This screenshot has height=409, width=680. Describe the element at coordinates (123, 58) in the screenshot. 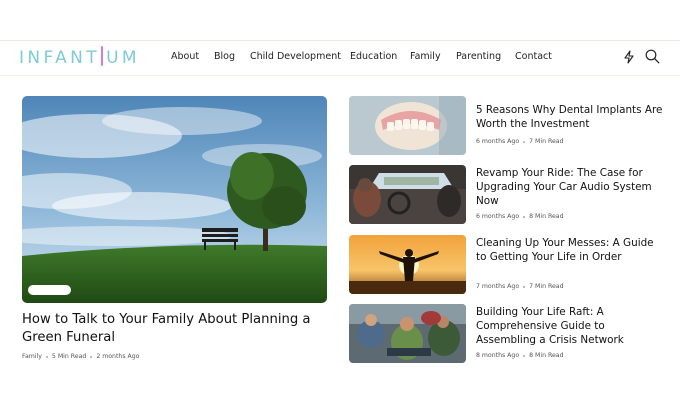

I see `logo-text-end: UM` at that location.